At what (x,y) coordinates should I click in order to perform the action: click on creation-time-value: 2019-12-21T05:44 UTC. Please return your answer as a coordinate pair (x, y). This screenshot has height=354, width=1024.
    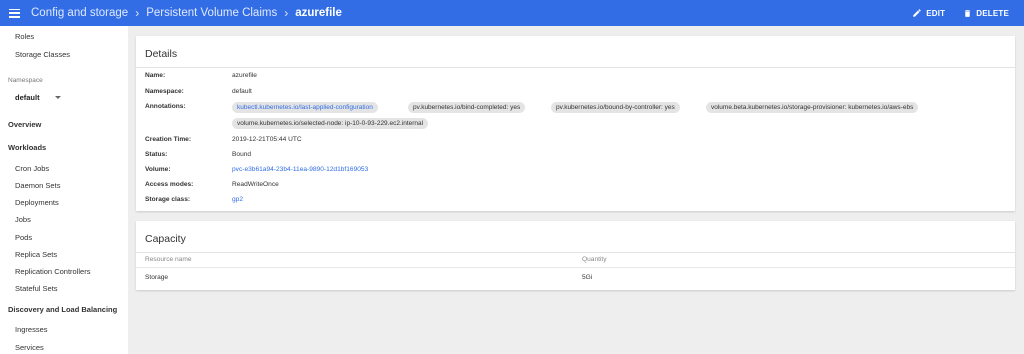
    Looking at the image, I should click on (267, 139).